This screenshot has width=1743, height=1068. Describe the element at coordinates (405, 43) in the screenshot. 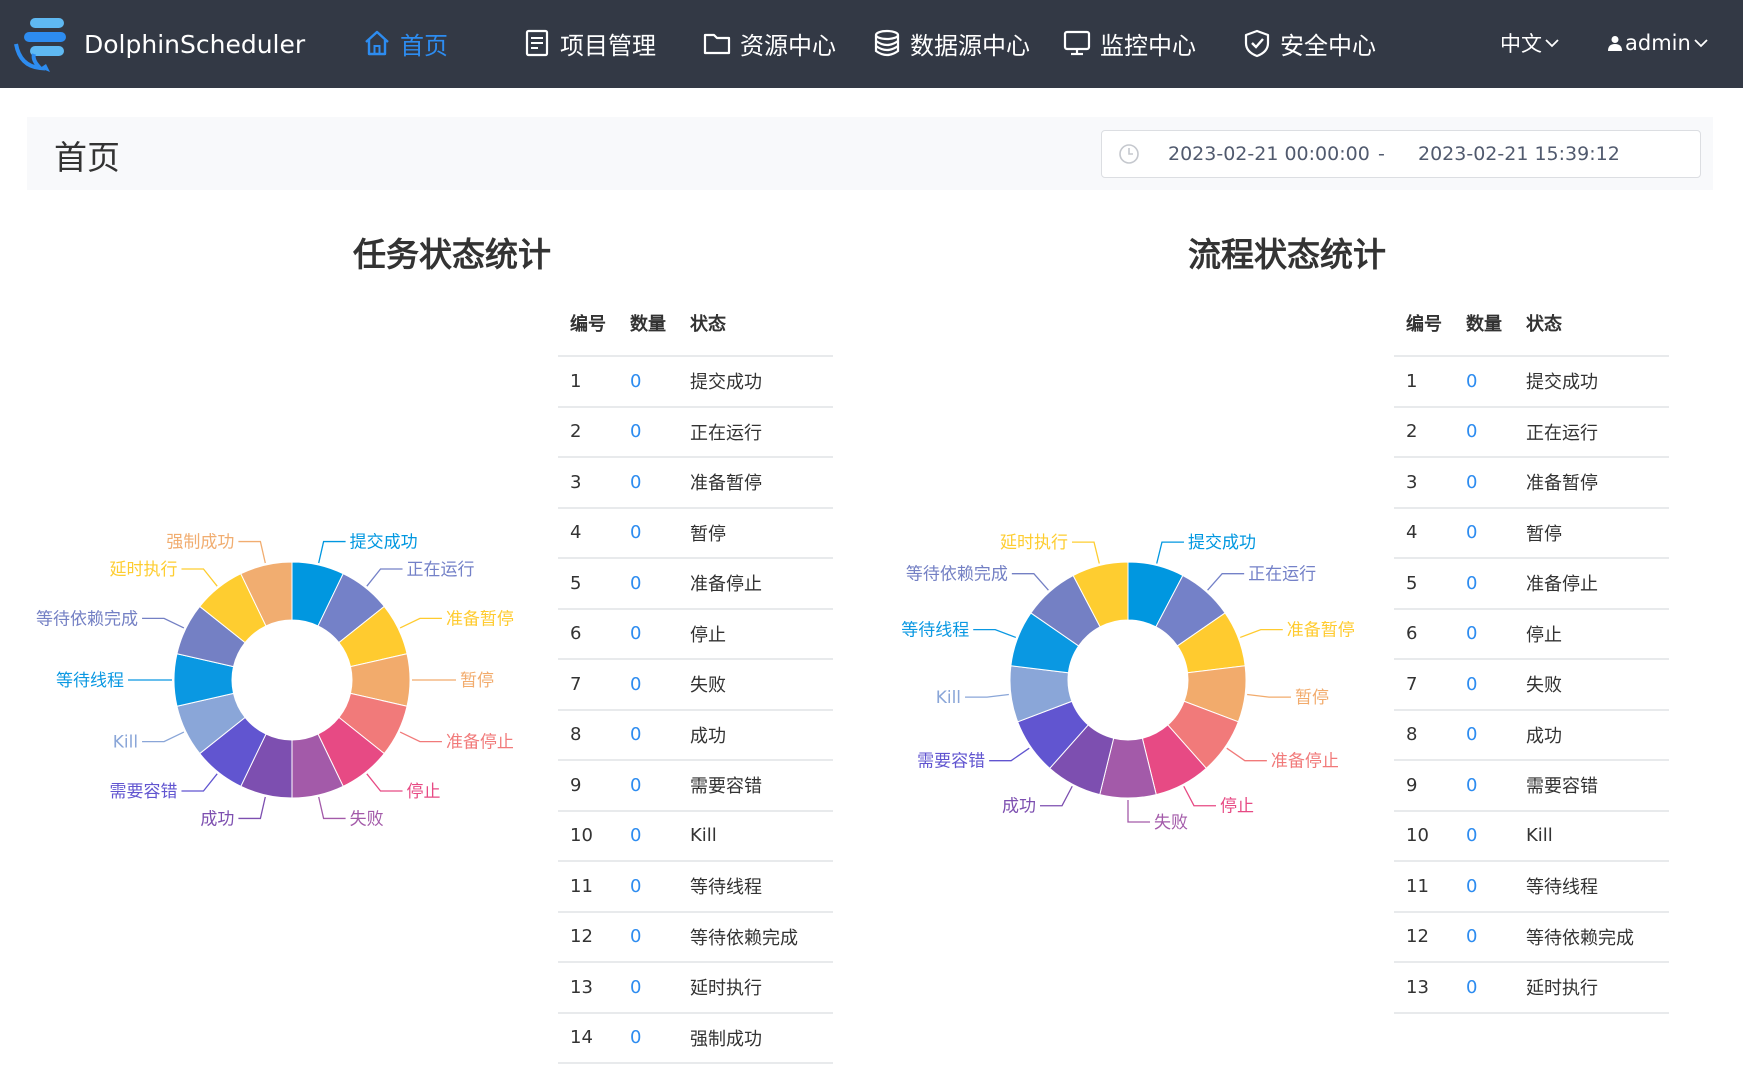

I see `nav-item-home: 首页` at that location.